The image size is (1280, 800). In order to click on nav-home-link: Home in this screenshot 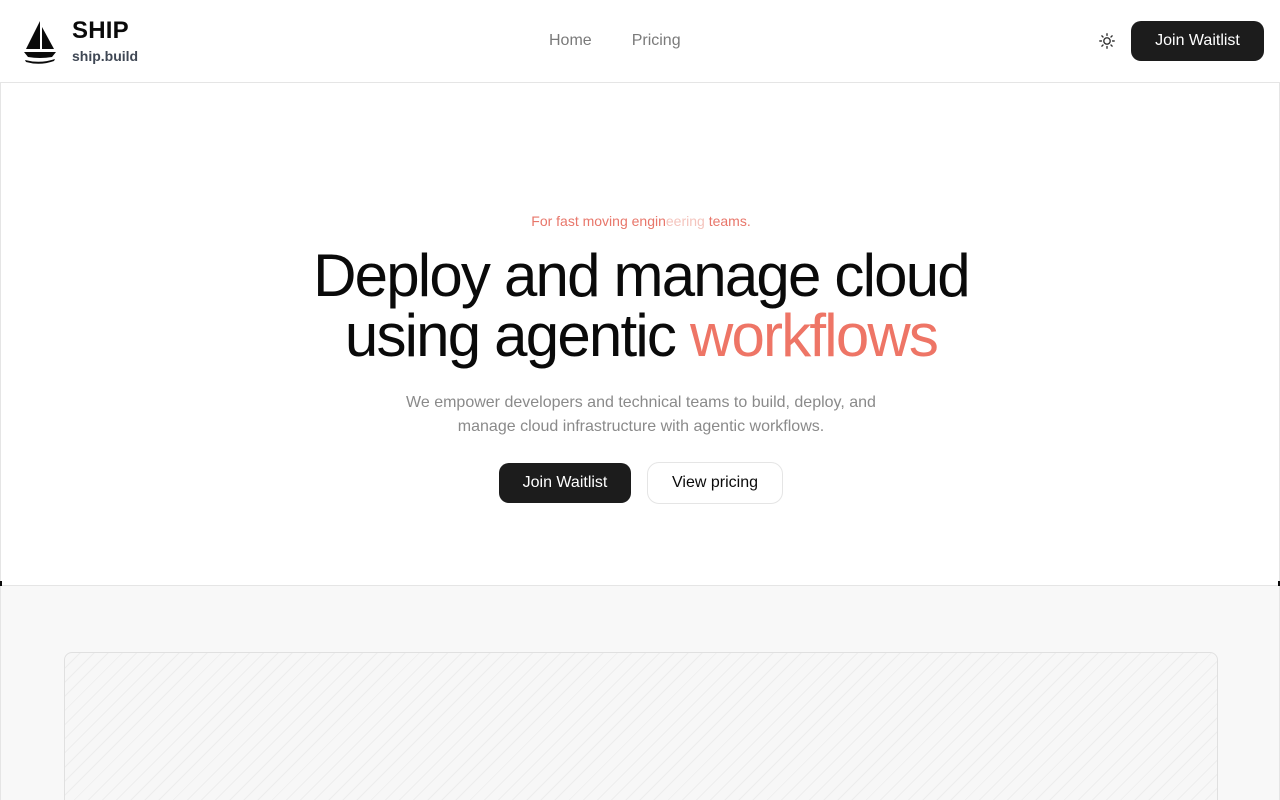, I will do `click(570, 41)`.